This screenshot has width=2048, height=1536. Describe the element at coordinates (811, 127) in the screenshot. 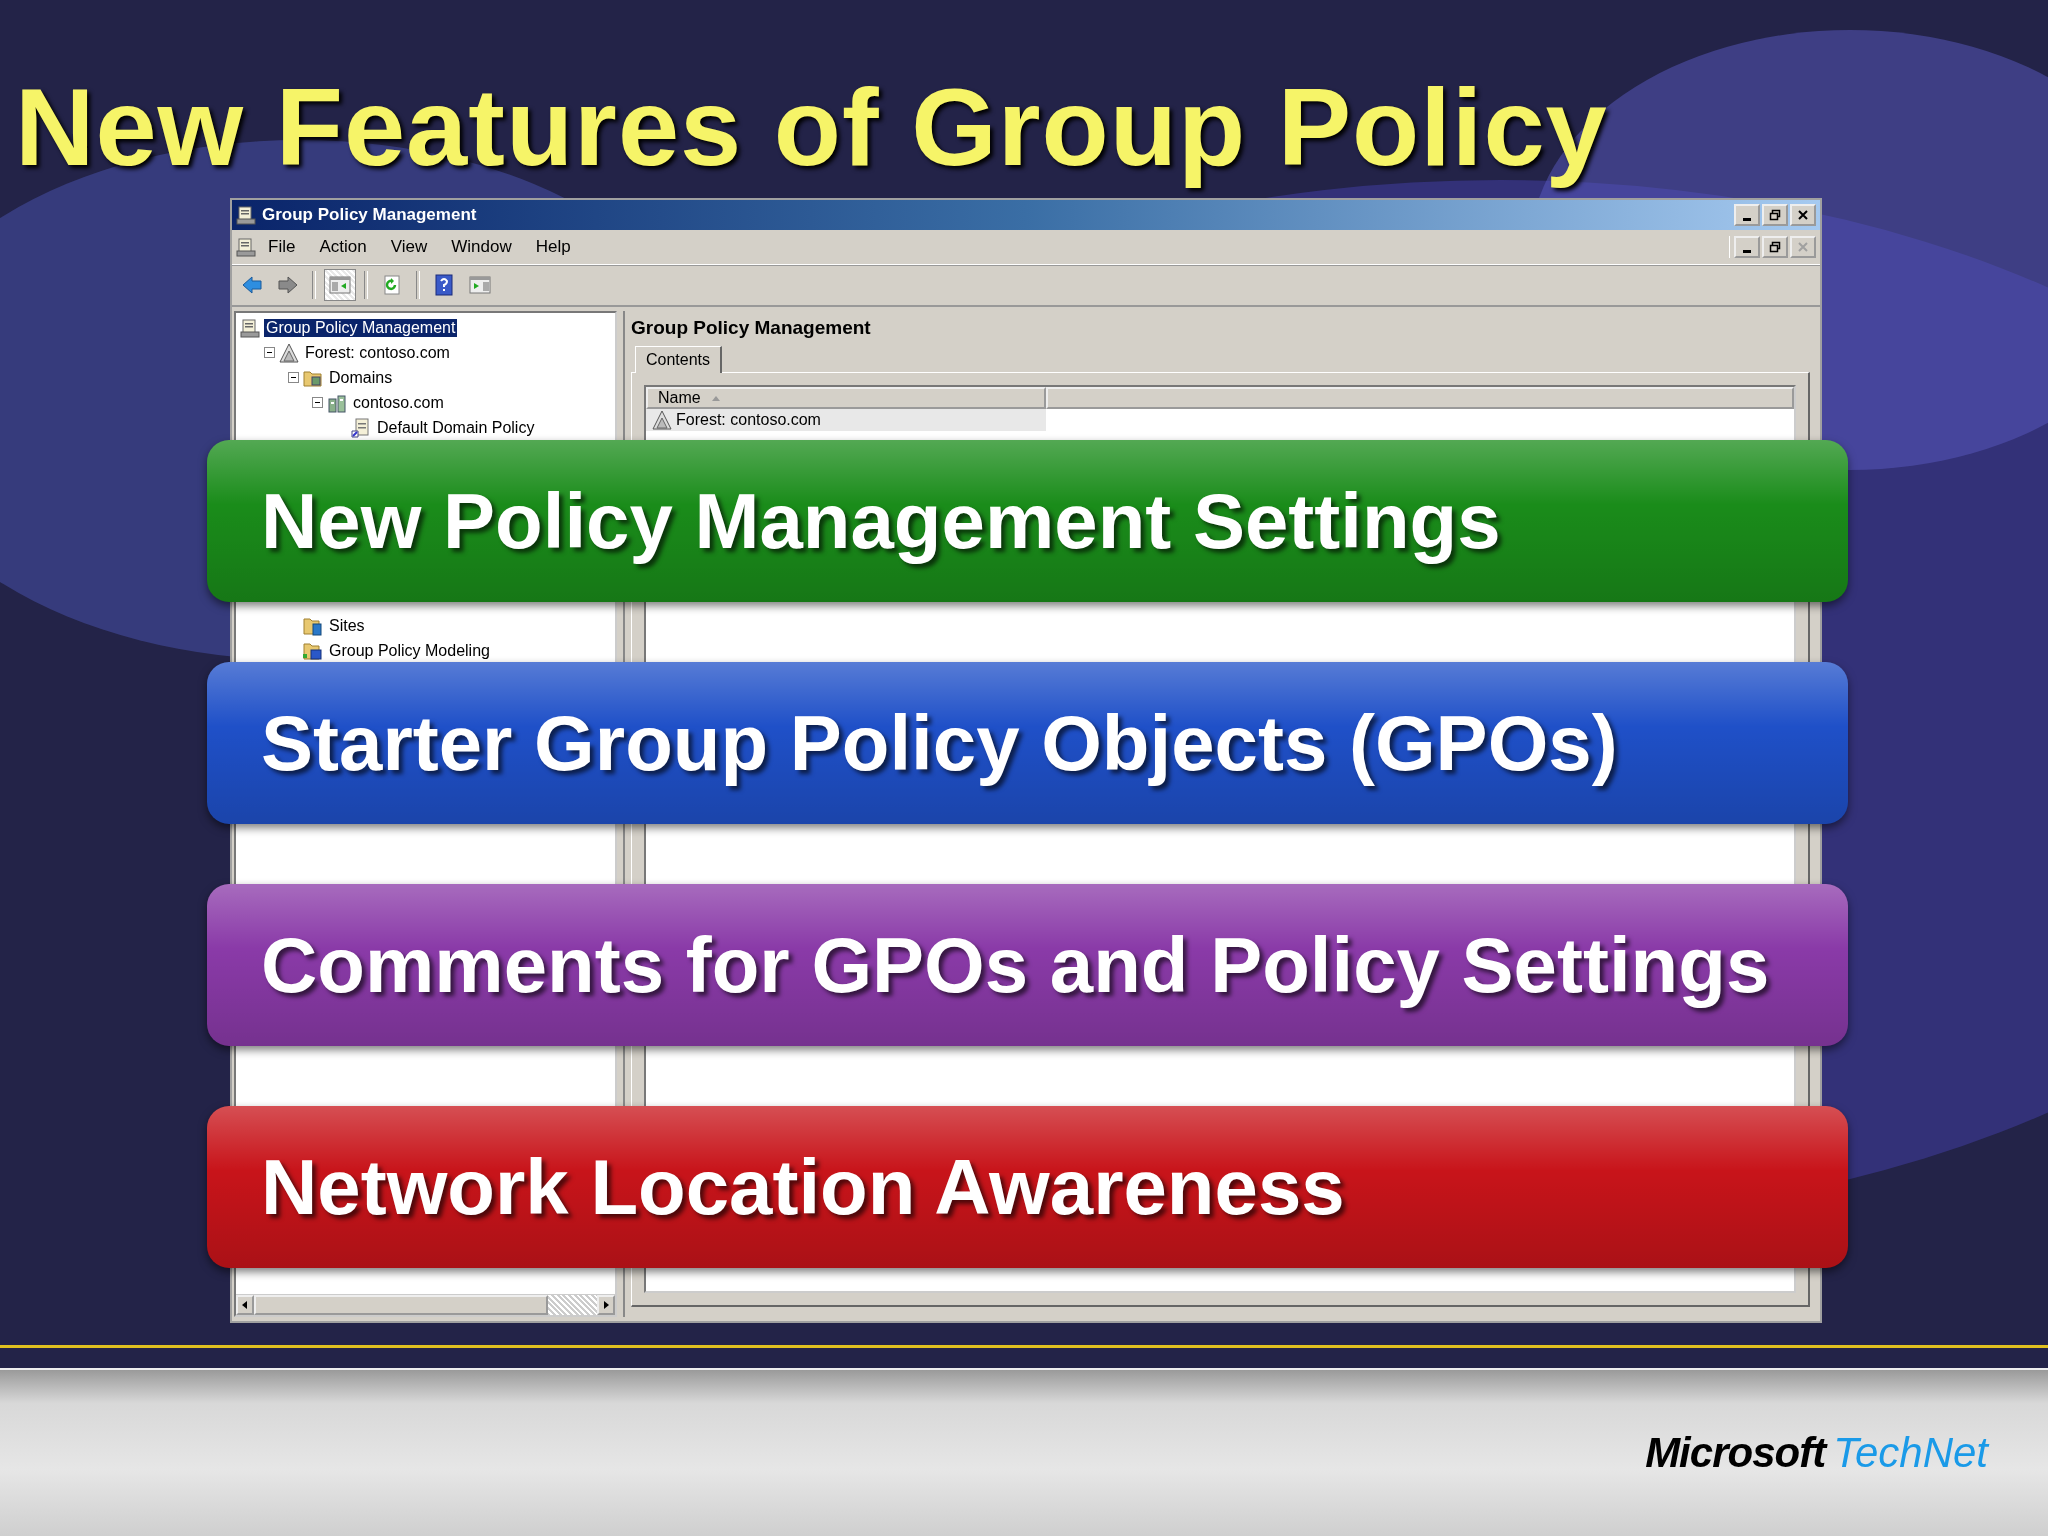

I see `slide-title: New Features of Group Policy` at that location.